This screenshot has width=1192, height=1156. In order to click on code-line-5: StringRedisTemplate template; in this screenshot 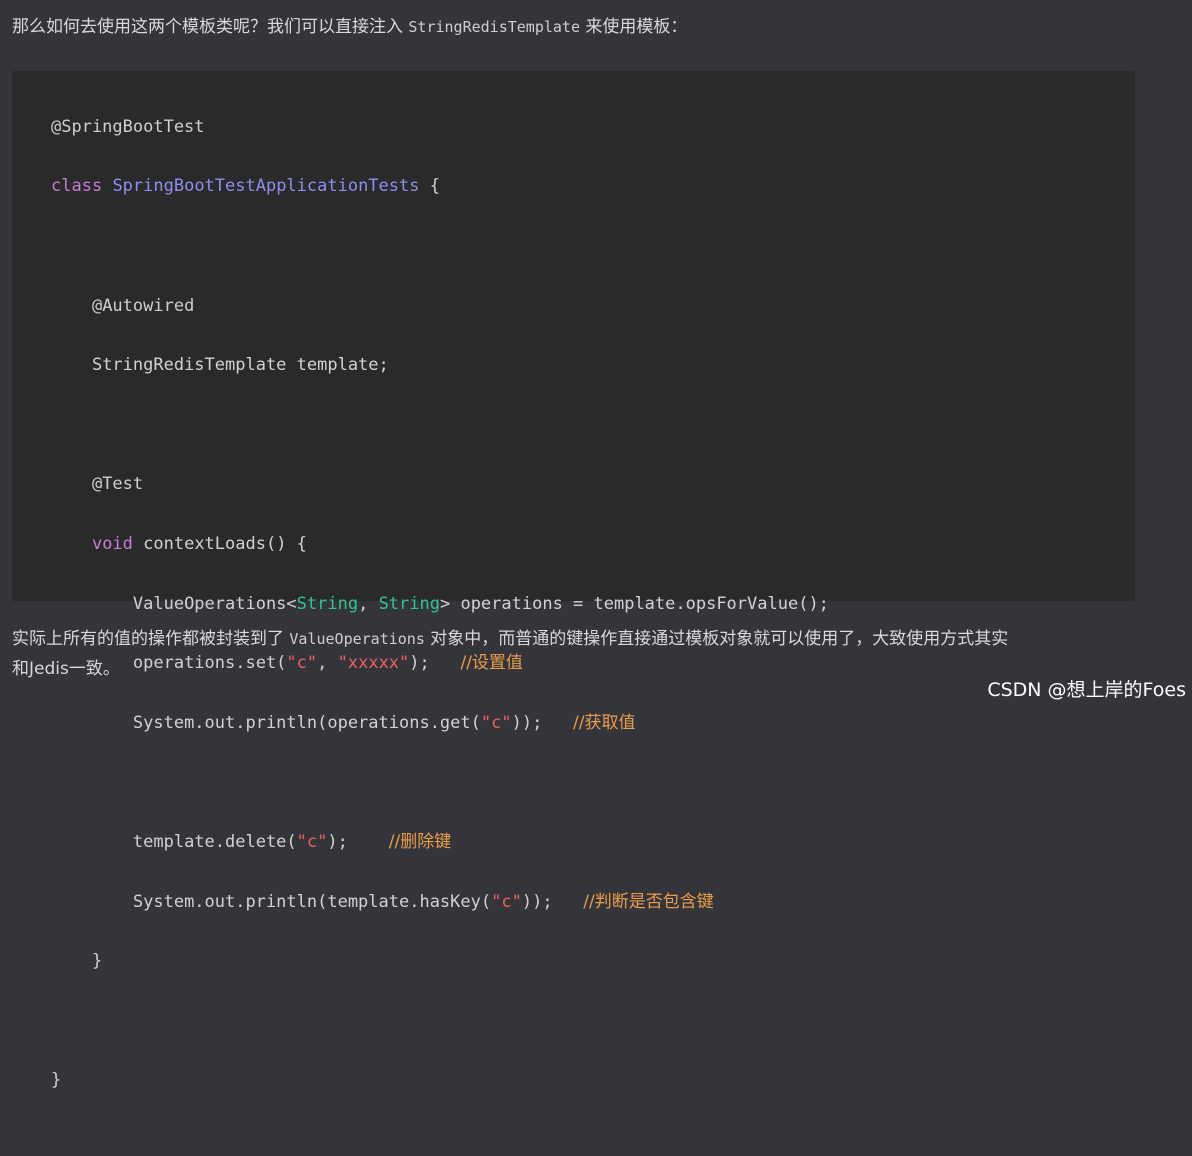, I will do `click(440, 366)`.